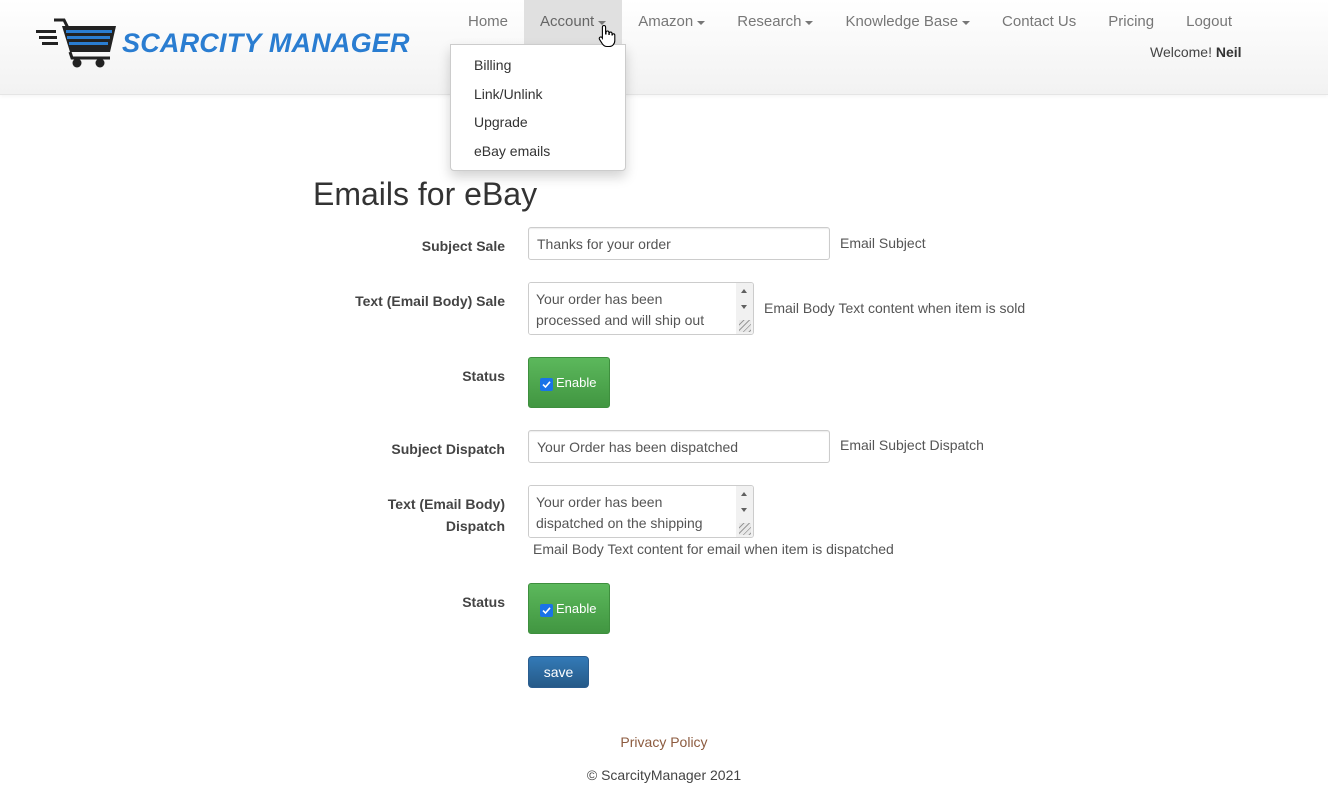 The width and height of the screenshot is (1328, 805). What do you see at coordinates (538, 151) in the screenshot?
I see `menu-item-ebay-emails: eBay emails` at bounding box center [538, 151].